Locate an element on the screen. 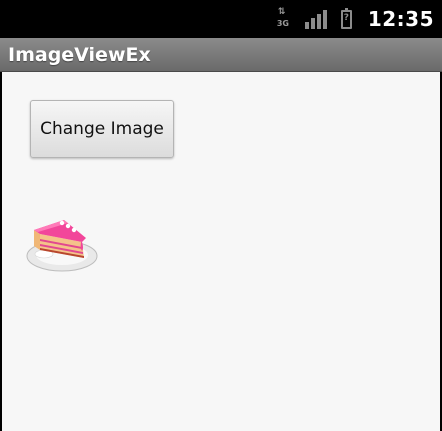 This screenshot has width=442, height=431. battery-unknown-icon: ? is located at coordinates (346, 18).